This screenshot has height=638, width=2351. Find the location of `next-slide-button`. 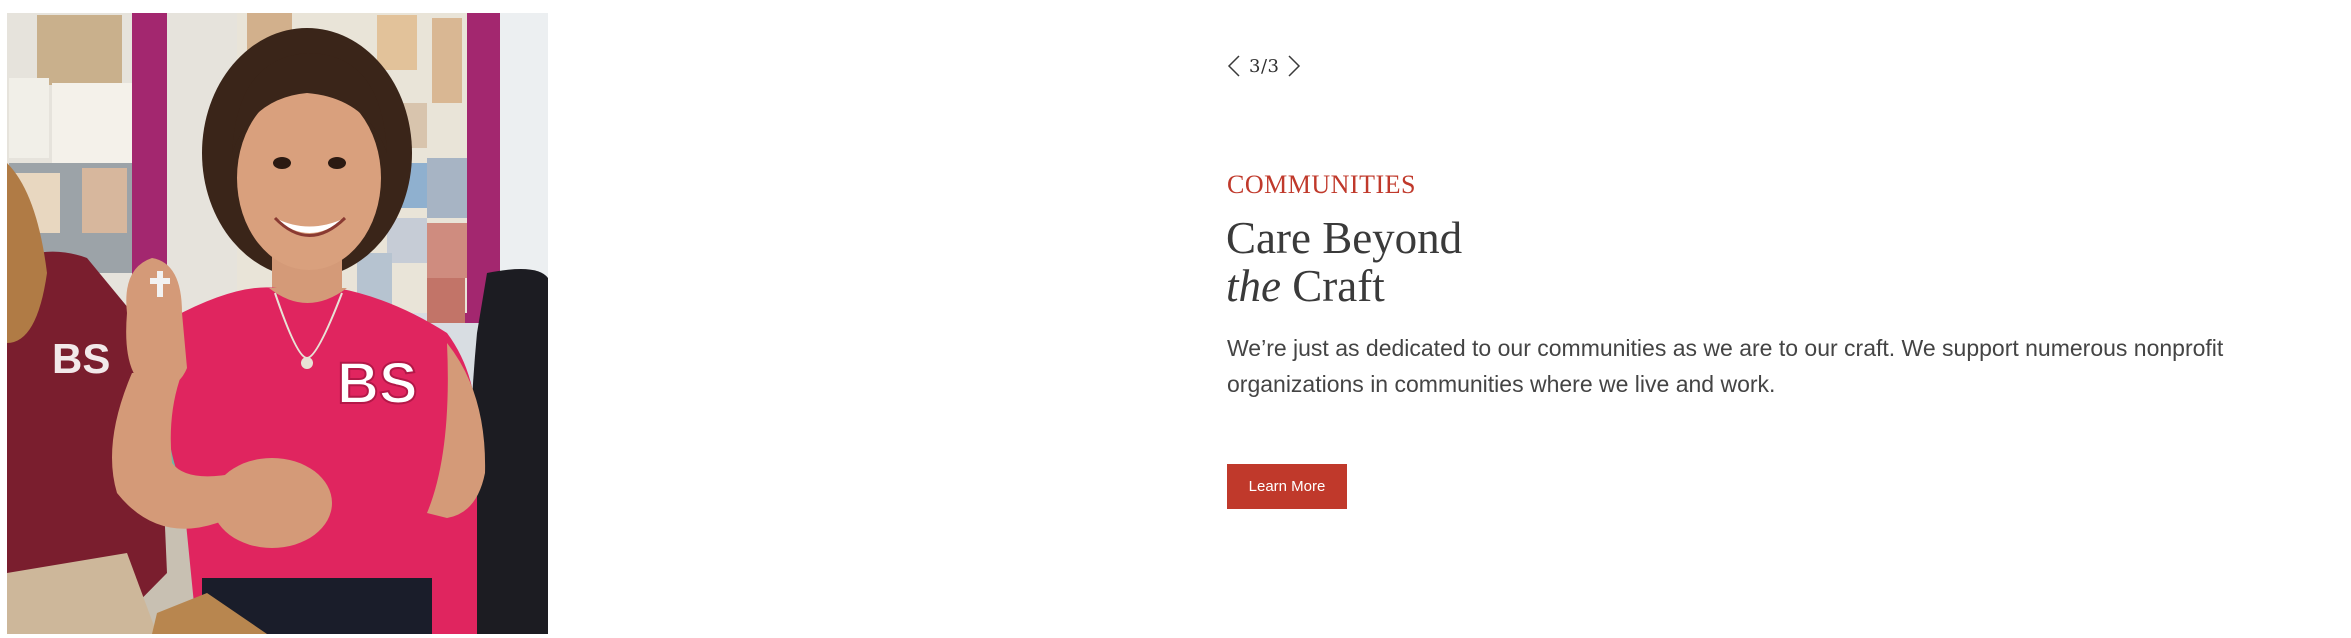

next-slide-button is located at coordinates (1294, 66).